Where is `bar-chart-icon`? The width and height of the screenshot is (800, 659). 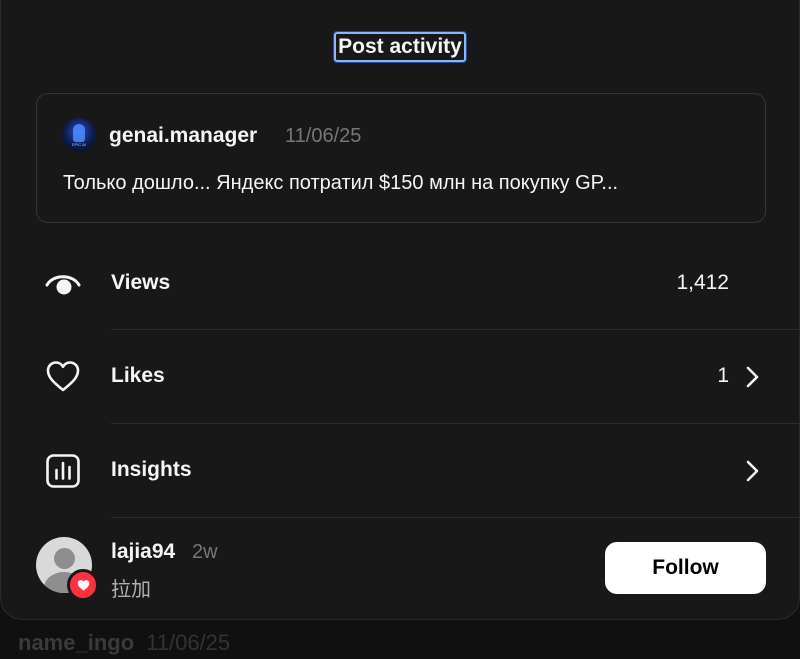
bar-chart-icon is located at coordinates (63, 471).